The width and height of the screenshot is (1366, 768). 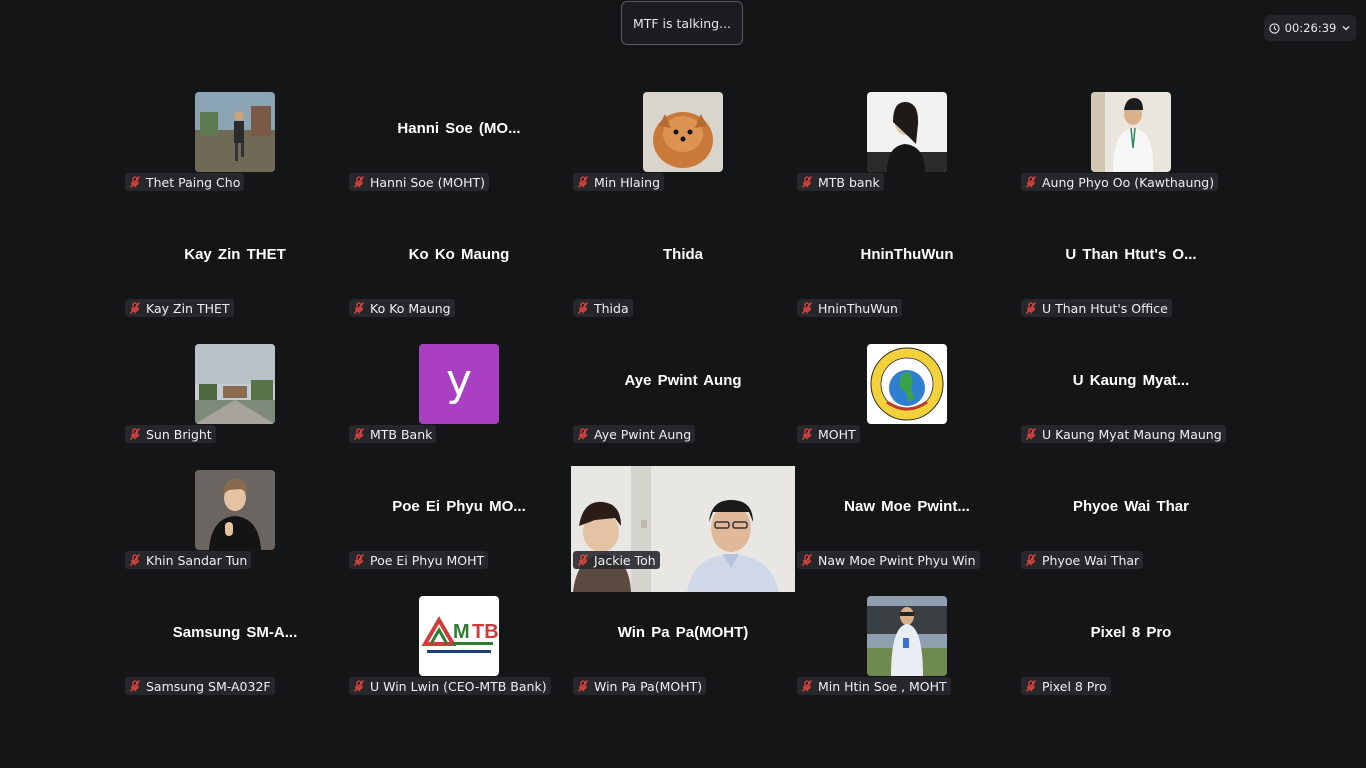 What do you see at coordinates (235, 531) in the screenshot?
I see `participant-tile: Khin Sandar Tun` at bounding box center [235, 531].